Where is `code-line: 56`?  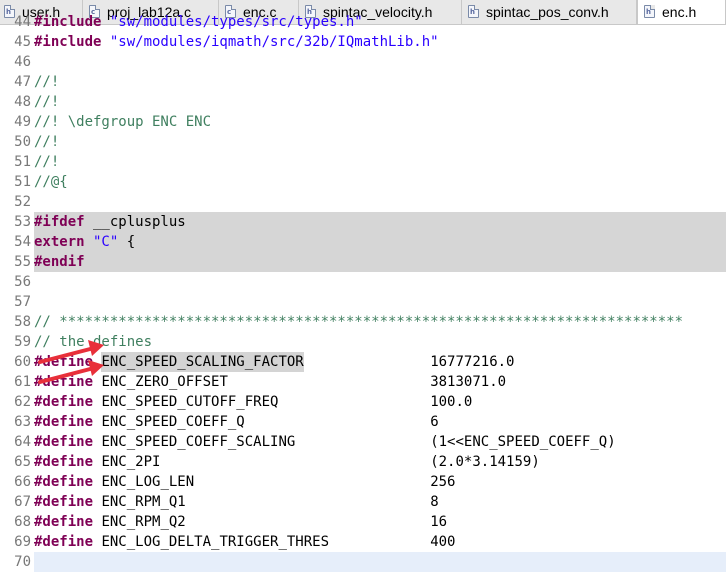
code-line: 56 is located at coordinates (363, 282).